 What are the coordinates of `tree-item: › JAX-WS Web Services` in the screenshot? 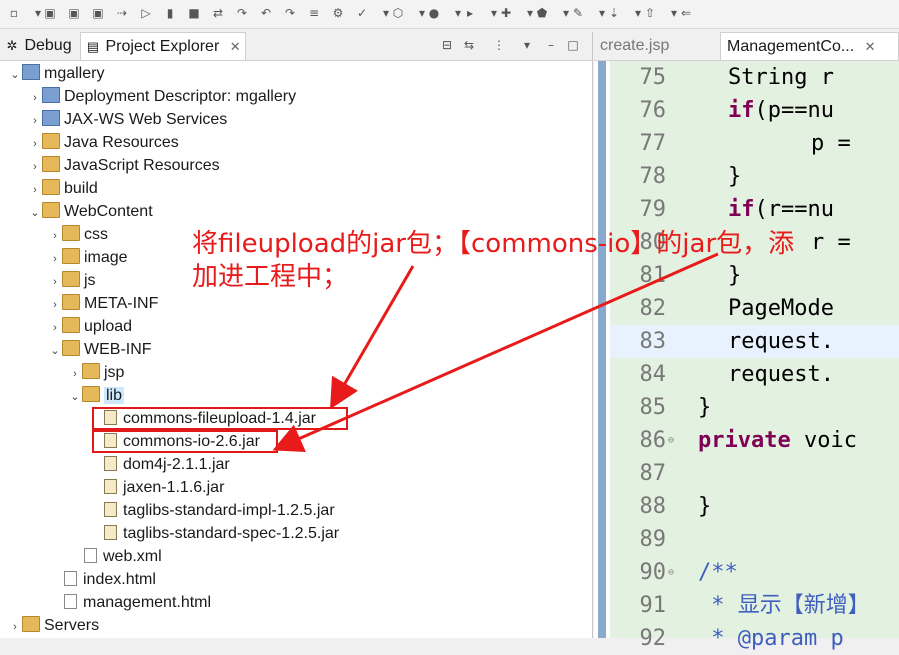 It's located at (127, 119).